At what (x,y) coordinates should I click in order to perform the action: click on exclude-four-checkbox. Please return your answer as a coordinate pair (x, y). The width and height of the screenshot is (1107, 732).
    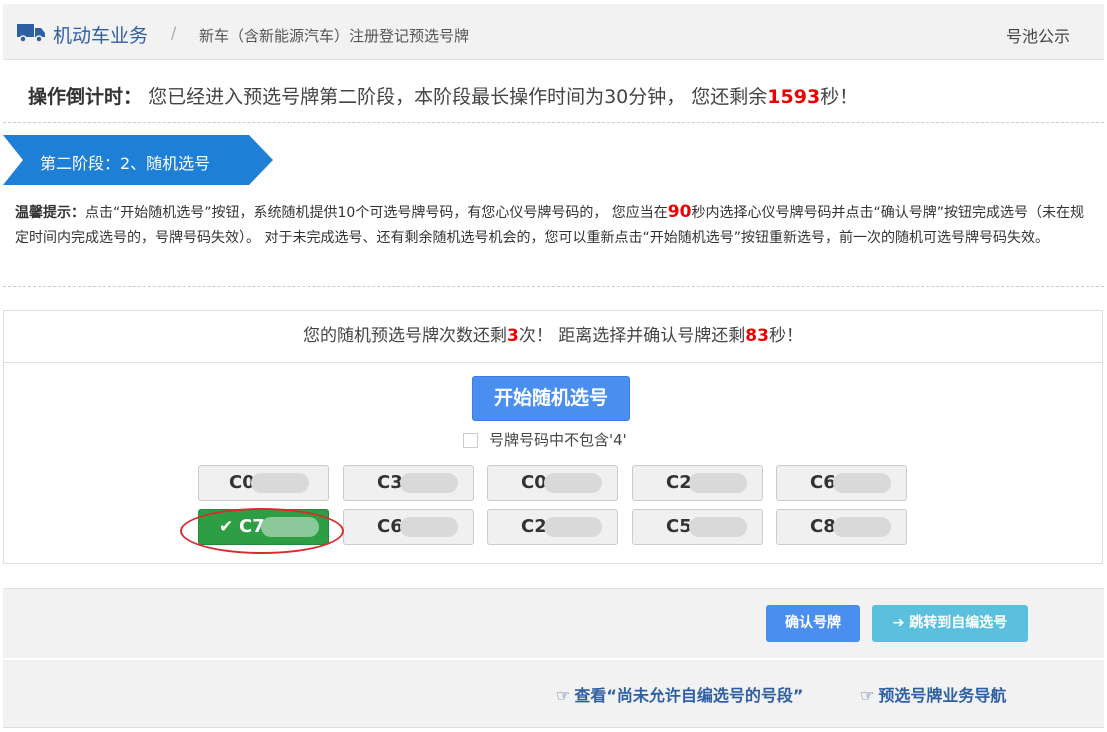
    Looking at the image, I should click on (470, 440).